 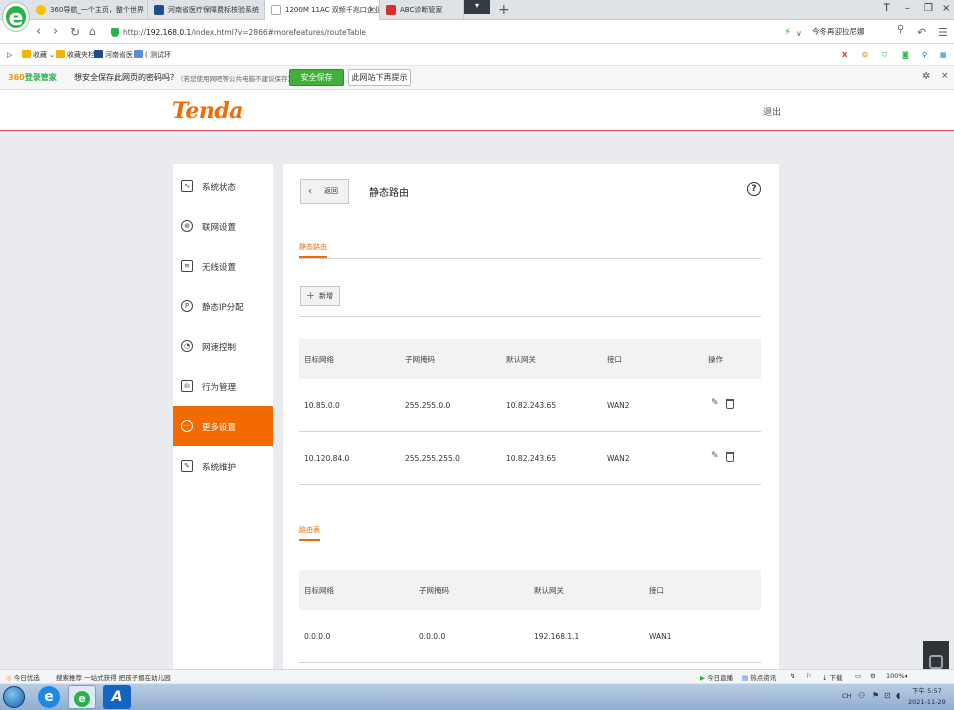 What do you see at coordinates (324, 191) in the screenshot?
I see `back-button: ‹ 返回` at bounding box center [324, 191].